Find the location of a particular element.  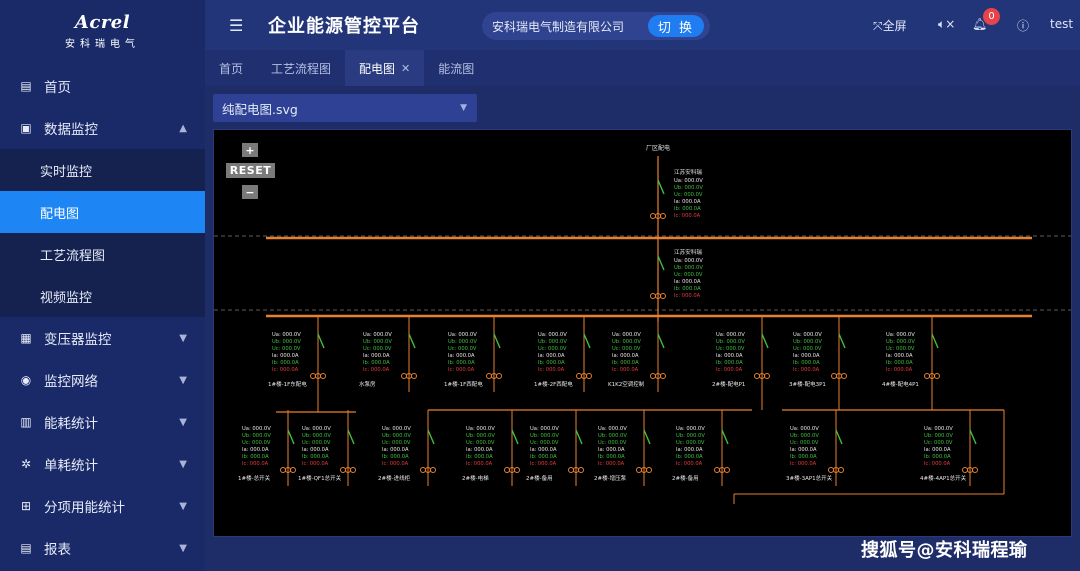

acrel-logo: Acrel 安科瑞电气 is located at coordinates (102, 31).